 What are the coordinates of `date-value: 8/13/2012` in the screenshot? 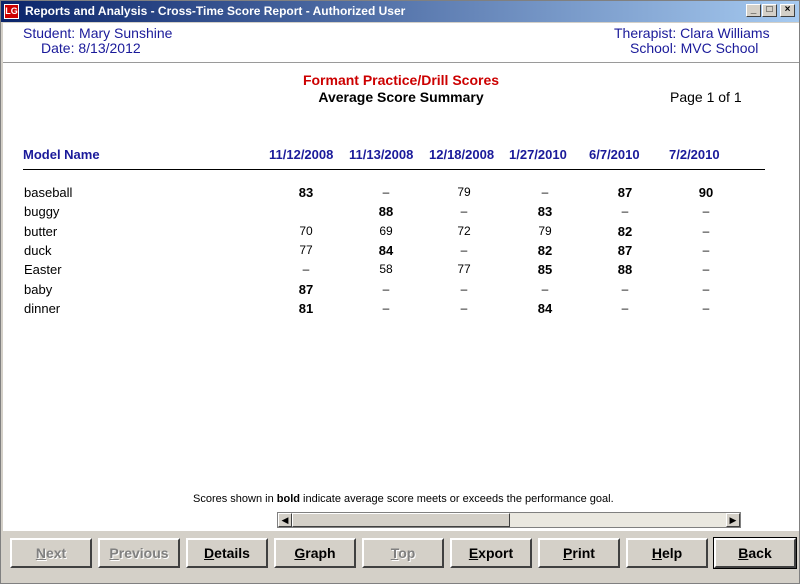 It's located at (109, 48).